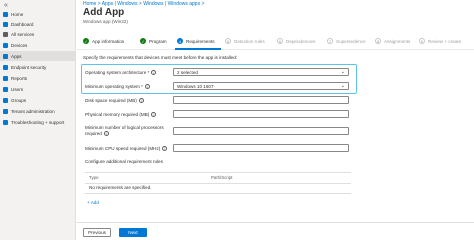 This screenshot has width=474, height=240. What do you see at coordinates (19, 100) in the screenshot?
I see `sidebar-item-label: Groups` at bounding box center [19, 100].